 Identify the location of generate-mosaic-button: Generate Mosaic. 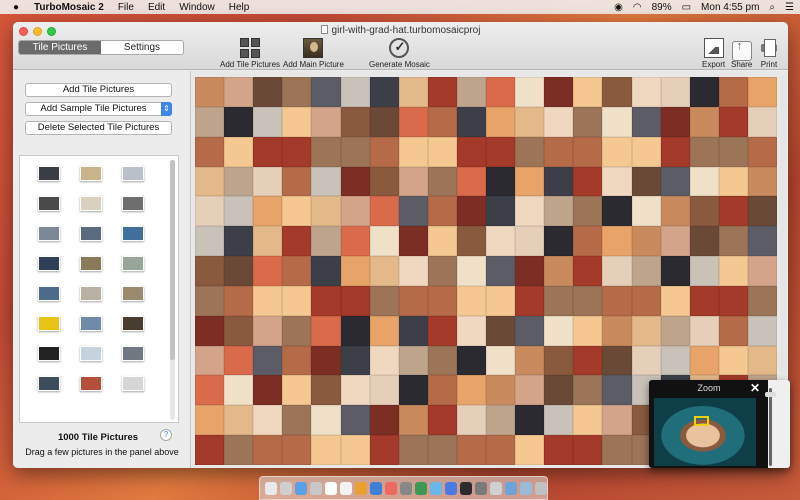
(399, 53).